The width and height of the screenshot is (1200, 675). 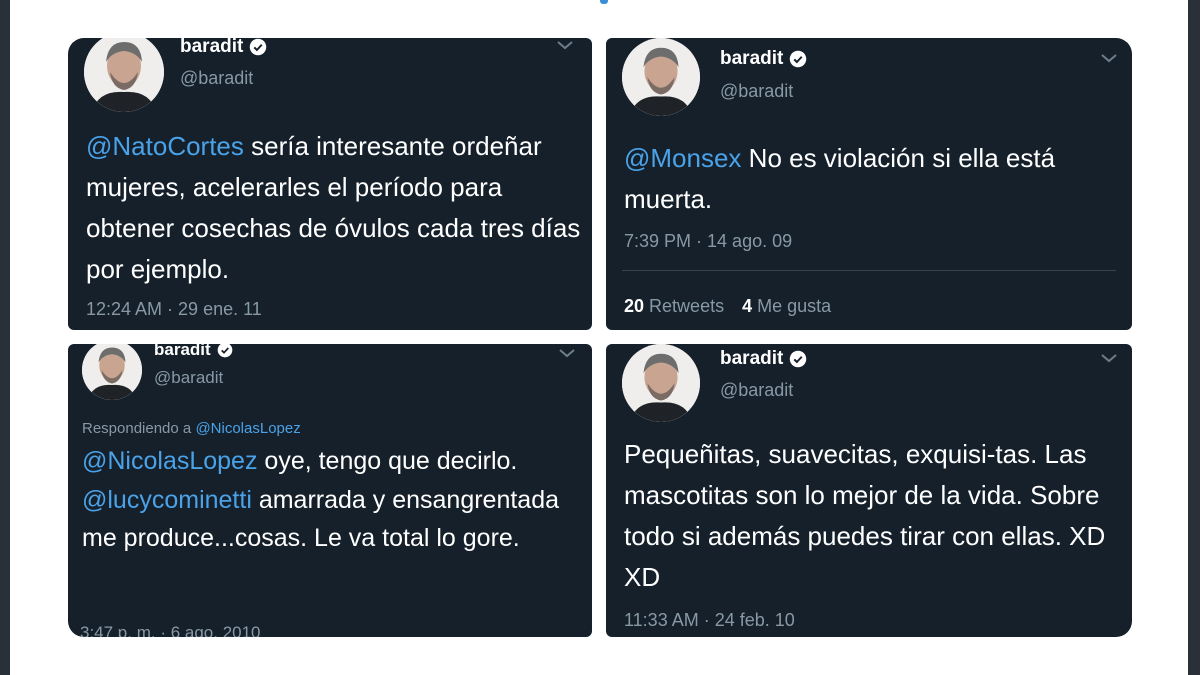 What do you see at coordinates (165, 146) in the screenshot?
I see `mention-link: @NatoCortes` at bounding box center [165, 146].